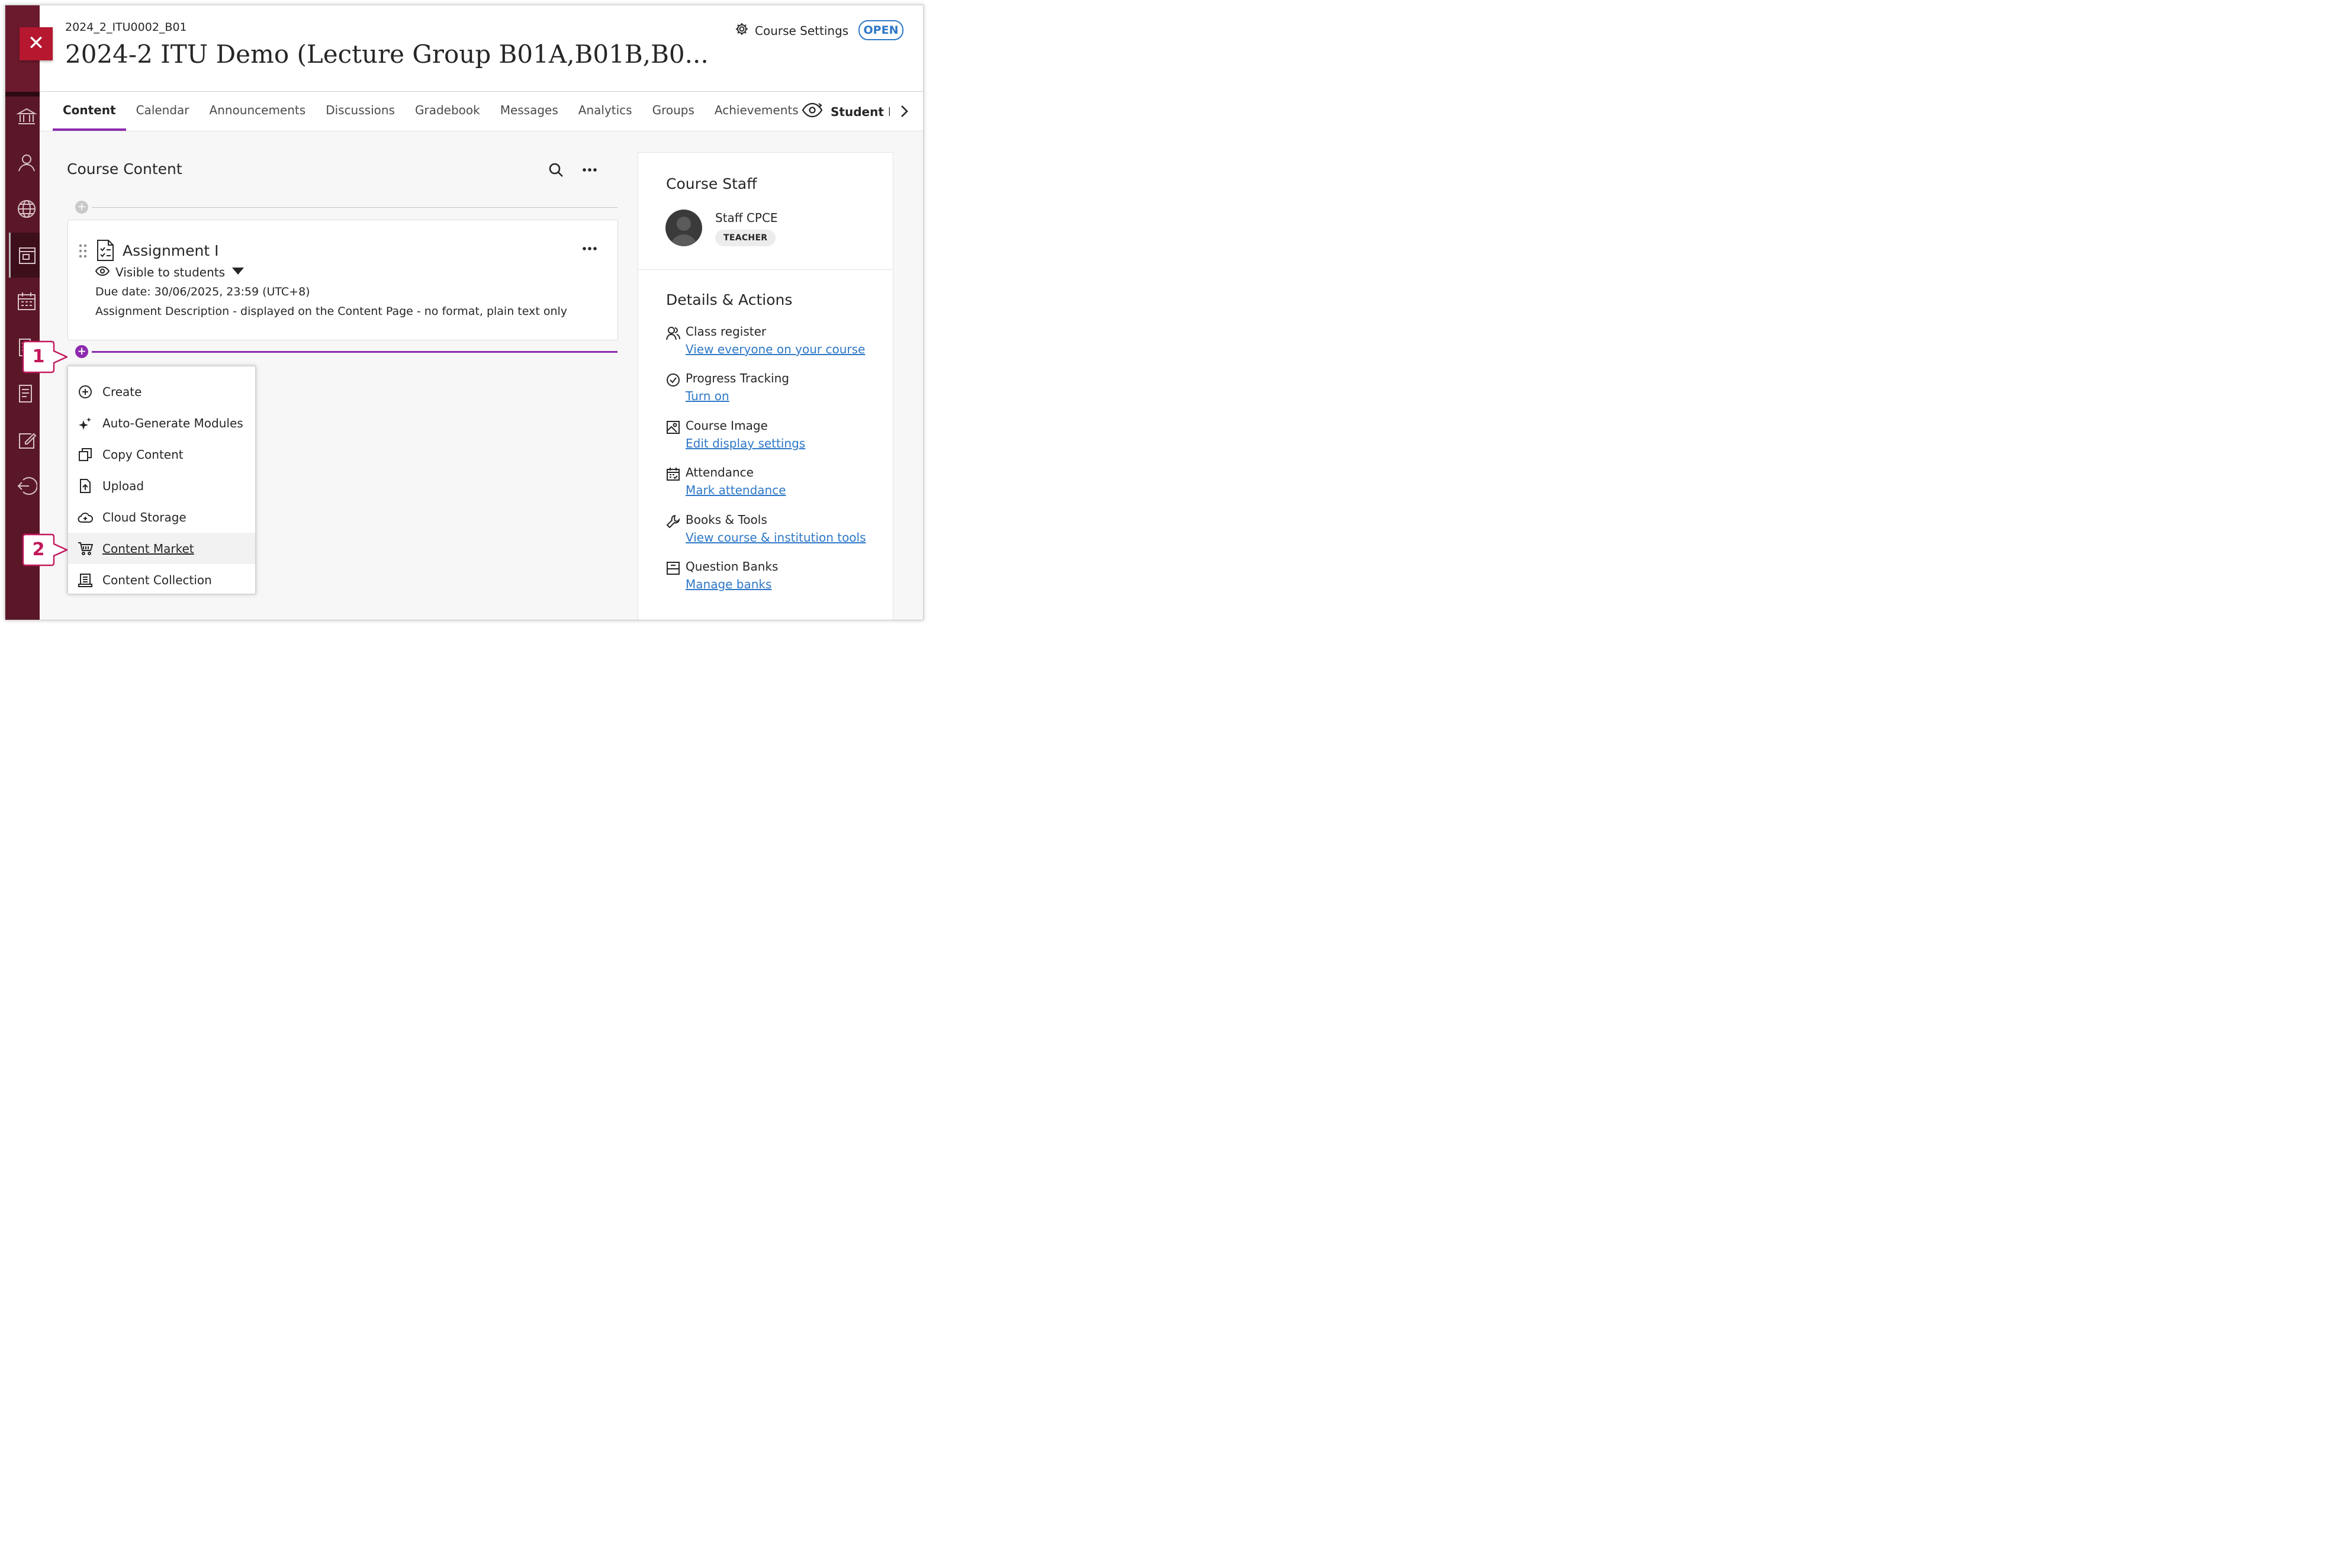 The image size is (2335, 1568). I want to click on due-date: Due date: 30/06/2025, 23:59 (UTC+8), so click(202, 291).